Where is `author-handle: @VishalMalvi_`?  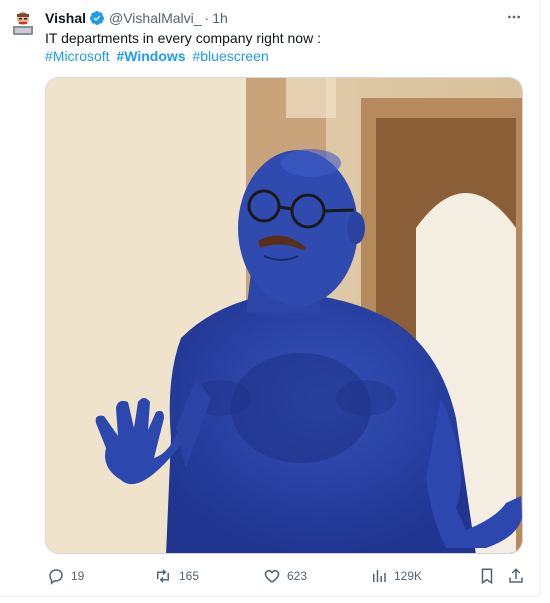
author-handle: @VishalMalvi_ is located at coordinates (155, 18).